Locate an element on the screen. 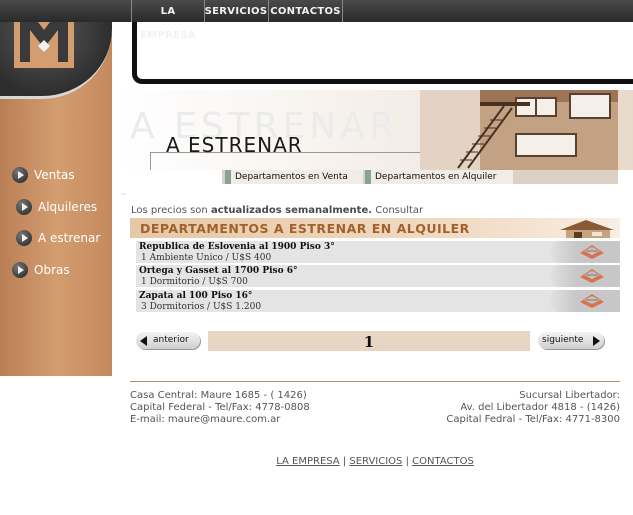 The image size is (633, 515). property-address: Zapata al 100 Piso 16° is located at coordinates (196, 296).